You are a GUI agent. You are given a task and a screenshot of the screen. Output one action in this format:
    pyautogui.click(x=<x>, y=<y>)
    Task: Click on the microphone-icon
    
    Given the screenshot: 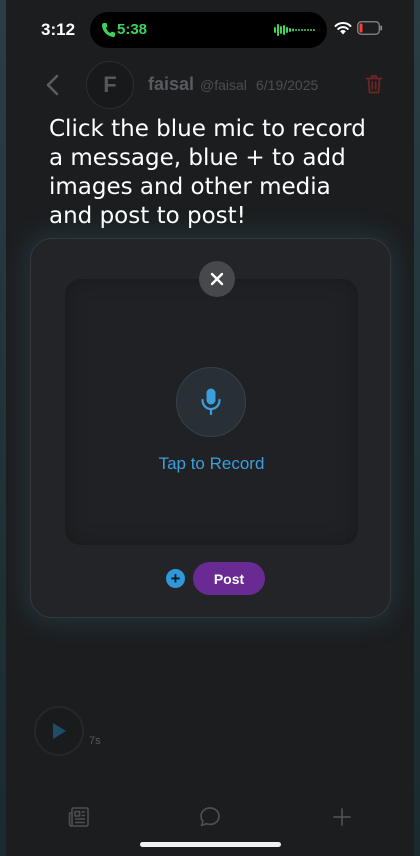 What is the action you would take?
    pyautogui.click(x=211, y=402)
    